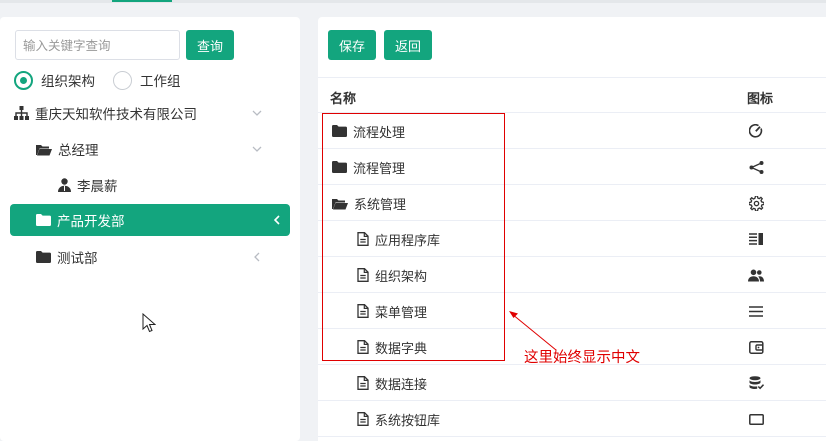 The image size is (826, 441). I want to click on back-button: 返回, so click(408, 45).